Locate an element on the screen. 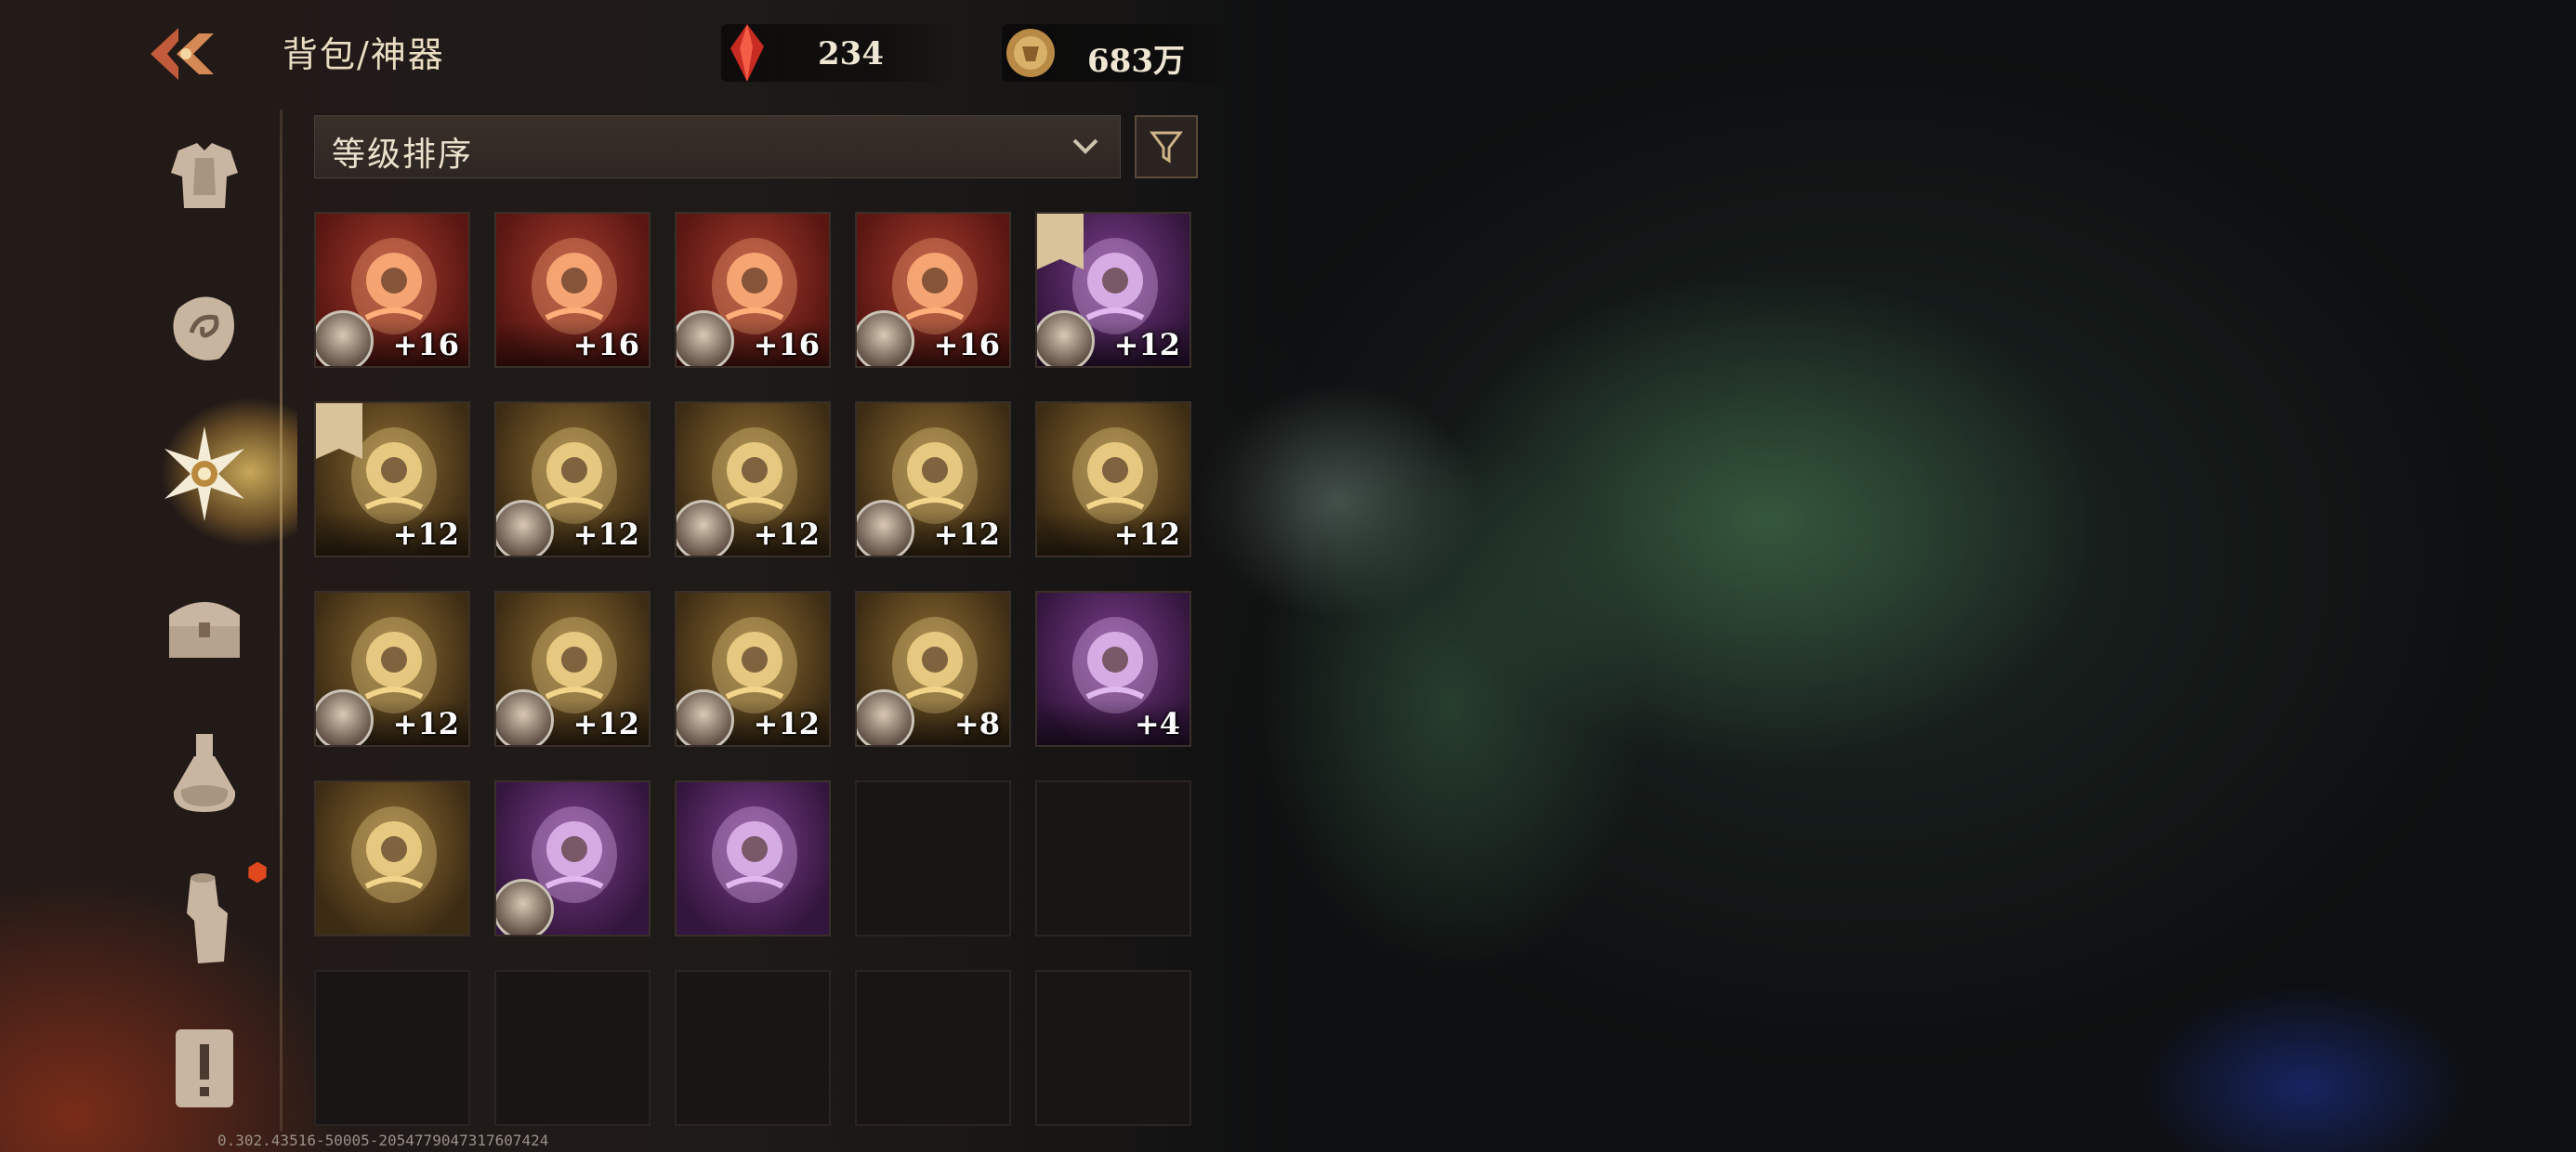 The image size is (2576, 1152). hero-avatar-old-wizard is located at coordinates (885, 338).